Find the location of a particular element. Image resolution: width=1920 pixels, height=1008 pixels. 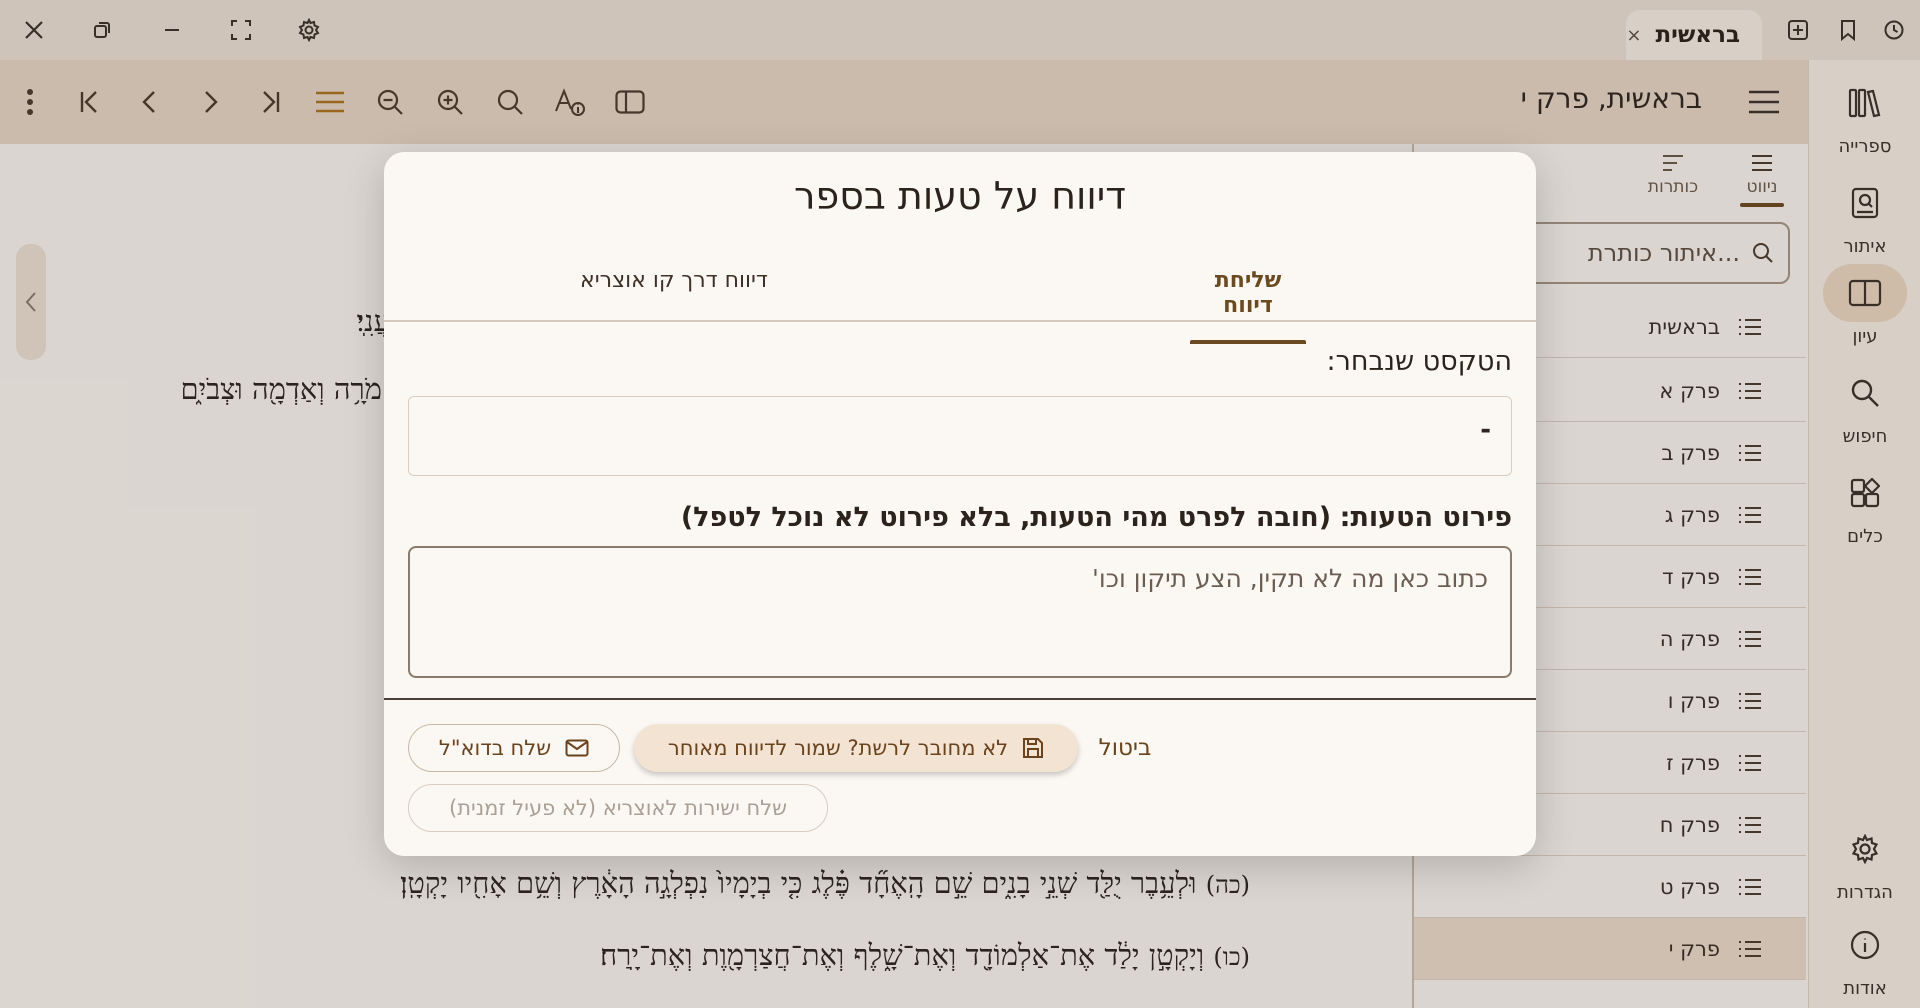

tab-report-via-phone: דיווח דרך קו אוצריא is located at coordinates (674, 280).